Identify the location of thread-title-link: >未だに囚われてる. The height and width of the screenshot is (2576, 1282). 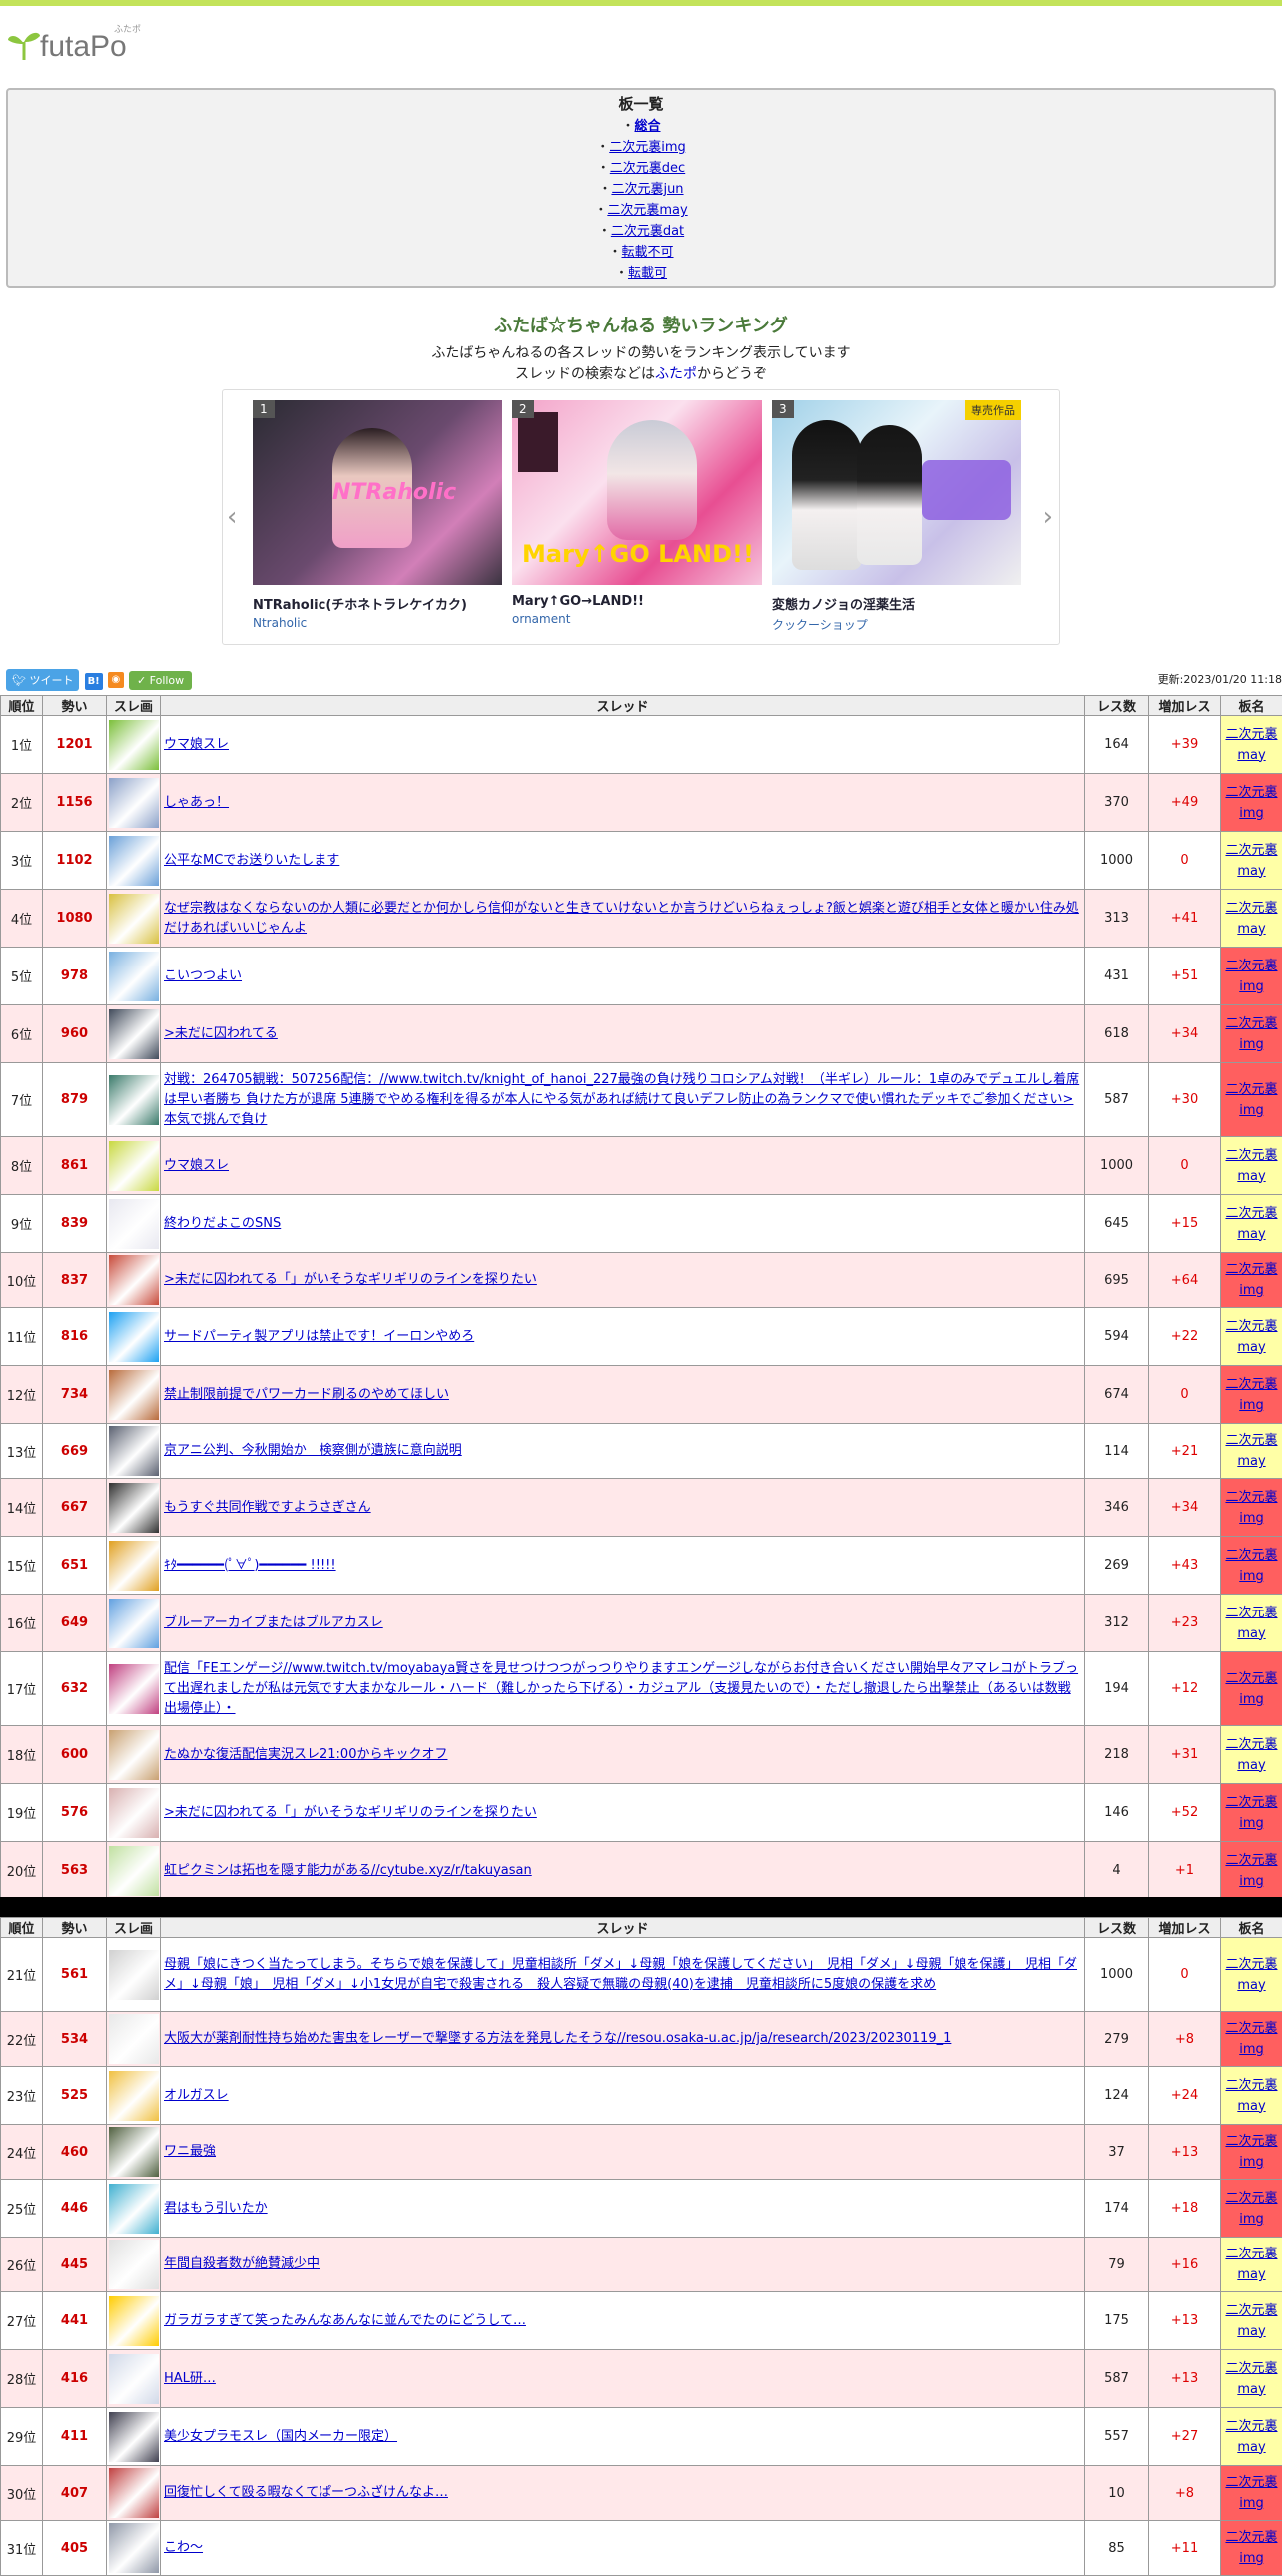
(221, 1034).